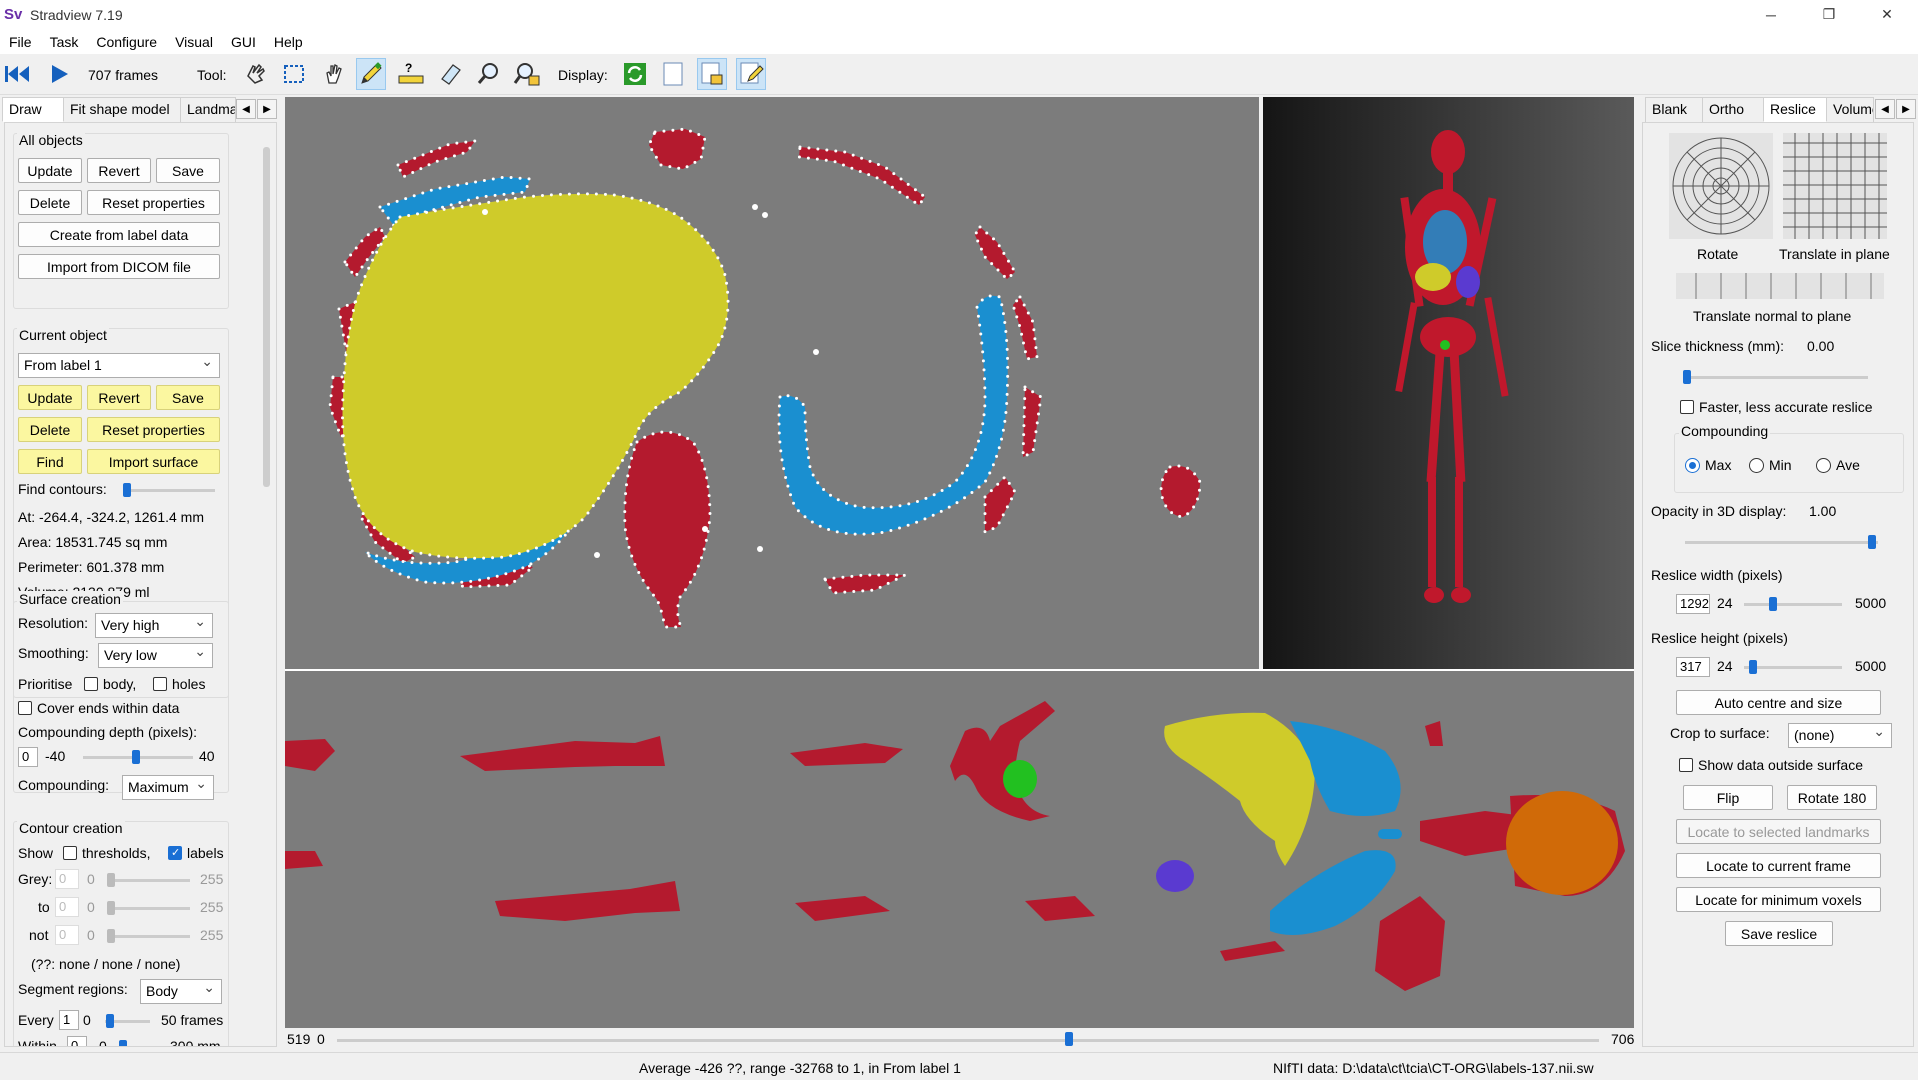  I want to click on menu-gui: GUI, so click(243, 42).